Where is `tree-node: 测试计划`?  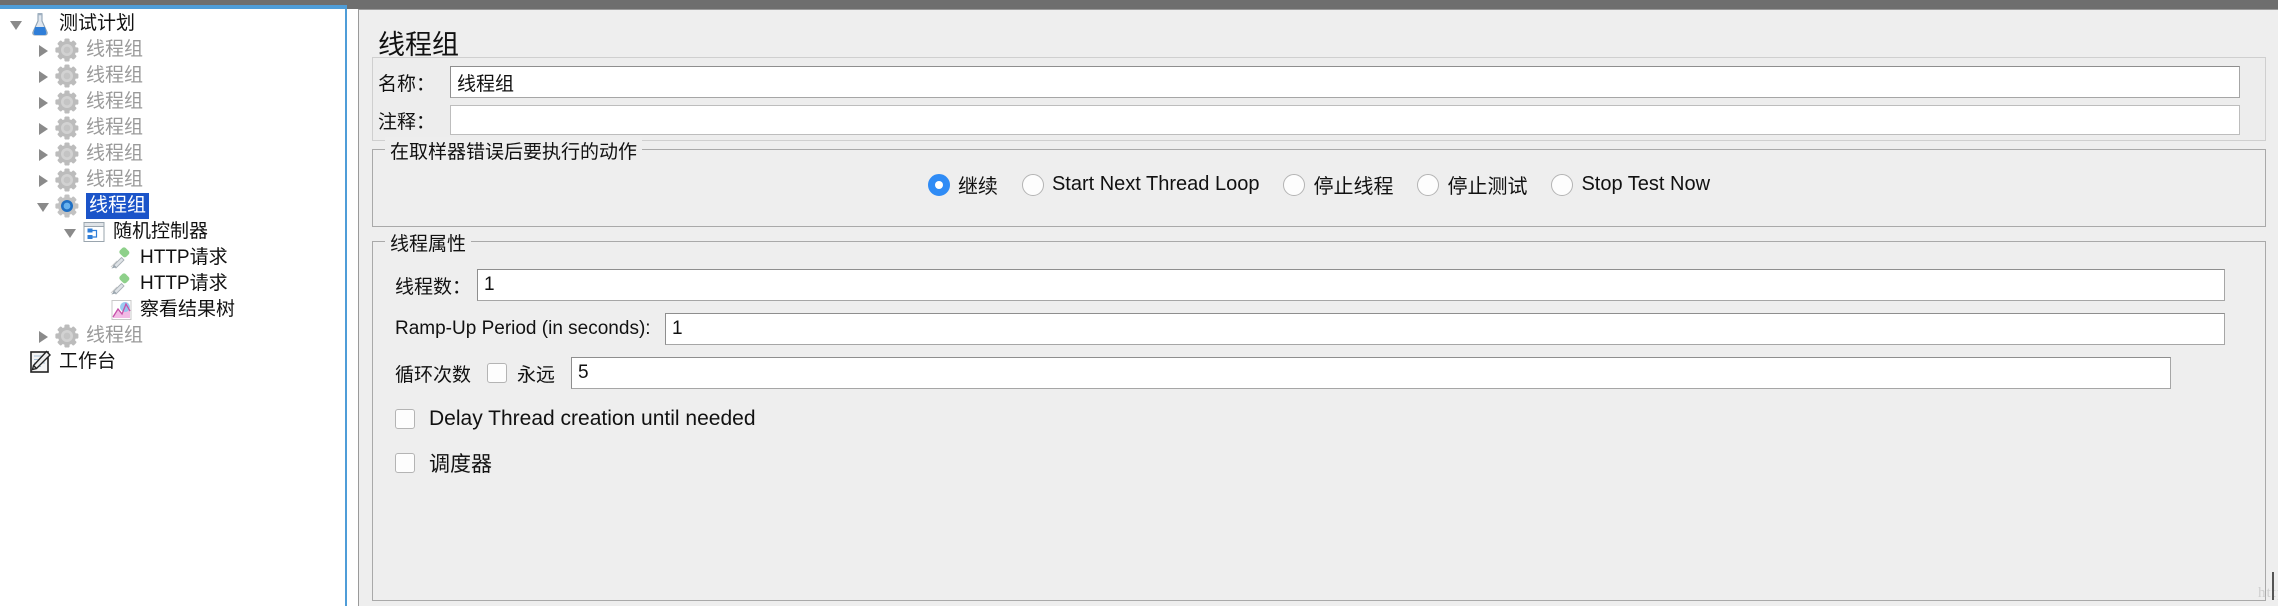
tree-node: 测试计划 is located at coordinates (72, 24).